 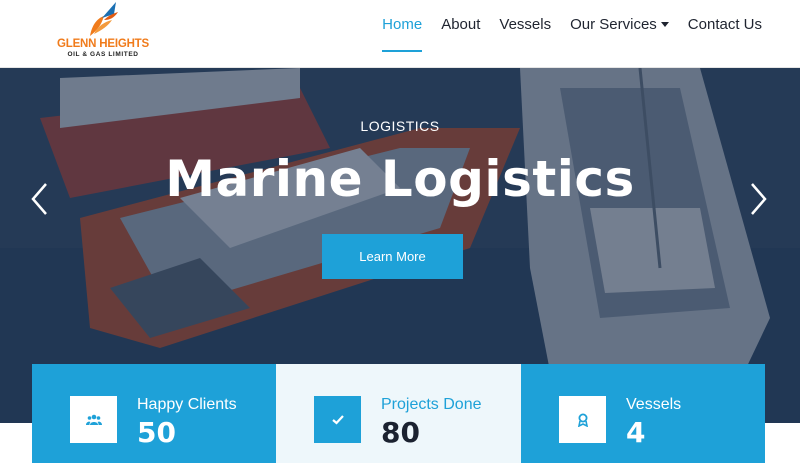 What do you see at coordinates (154, 413) in the screenshot?
I see `stat-happy-clients: Happy Clients 50` at bounding box center [154, 413].